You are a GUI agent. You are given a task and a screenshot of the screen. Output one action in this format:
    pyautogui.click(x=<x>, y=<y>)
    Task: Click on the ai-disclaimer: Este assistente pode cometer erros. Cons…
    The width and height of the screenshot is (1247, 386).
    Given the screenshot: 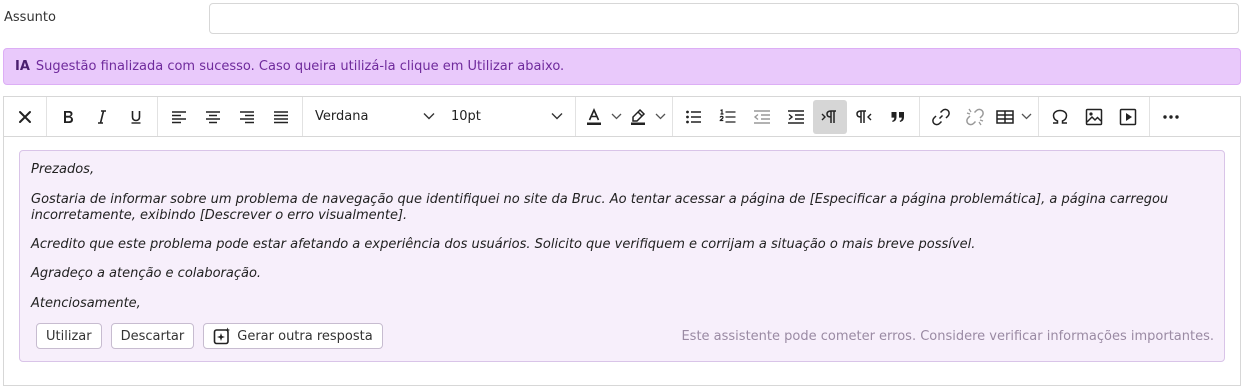 What is the action you would take?
    pyautogui.click(x=947, y=336)
    